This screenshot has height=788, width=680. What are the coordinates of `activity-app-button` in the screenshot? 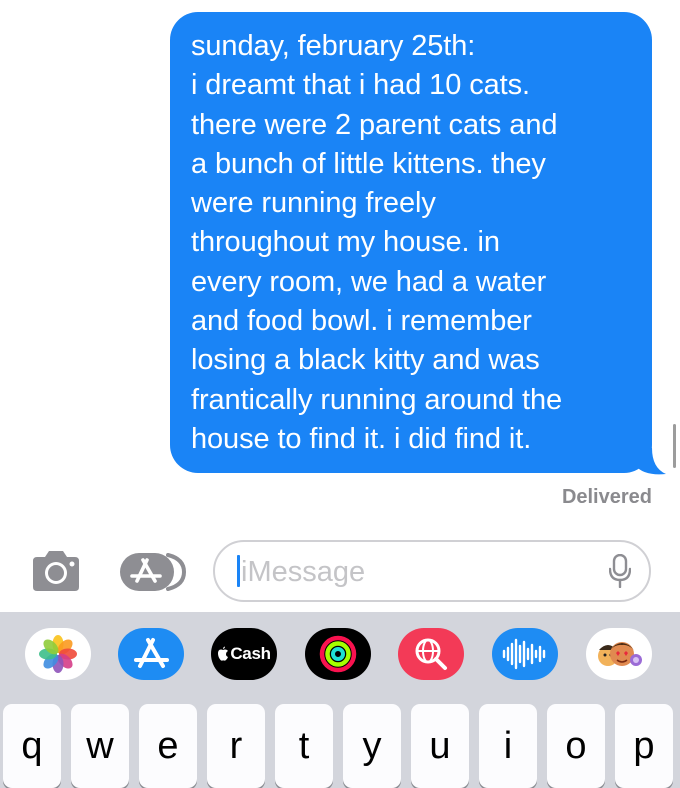 It's located at (338, 654).